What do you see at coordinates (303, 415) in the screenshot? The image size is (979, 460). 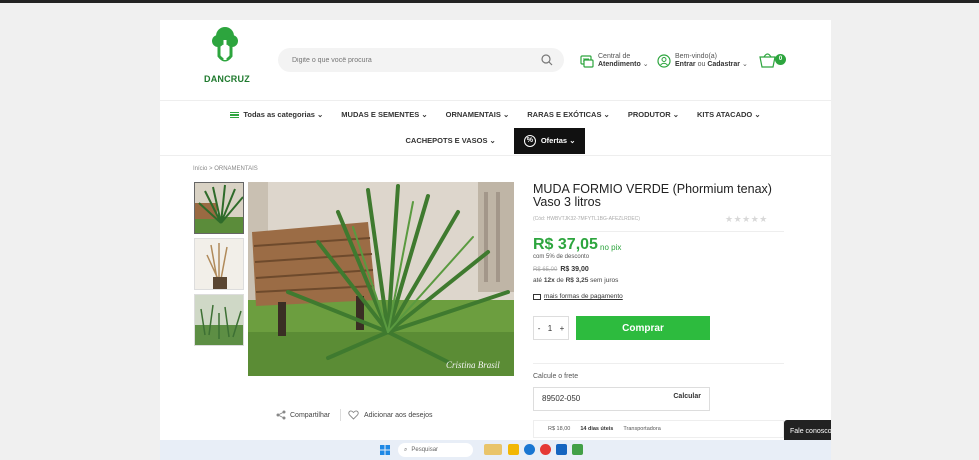 I see `share-button: Compartilhar` at bounding box center [303, 415].